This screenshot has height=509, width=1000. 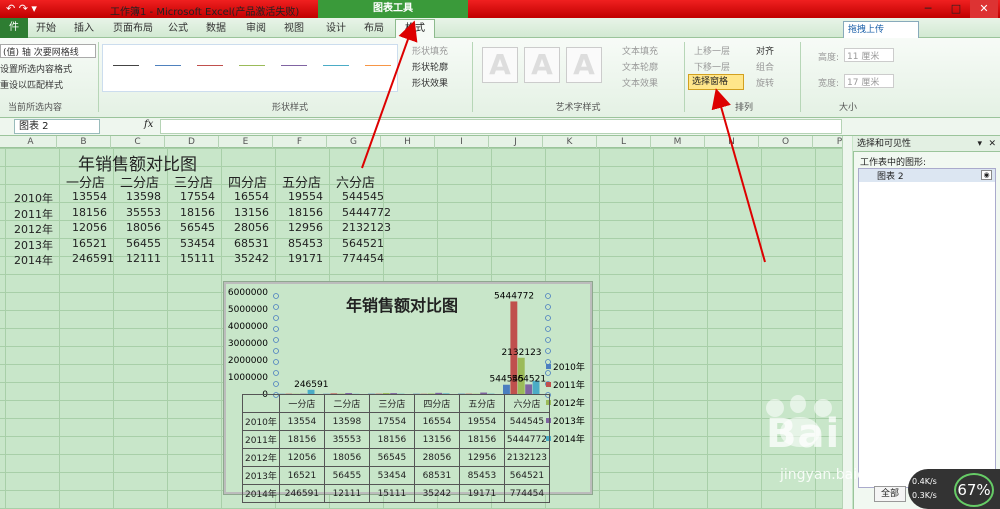 I want to click on arrow-to-selection-pane, so click(x=738, y=175).